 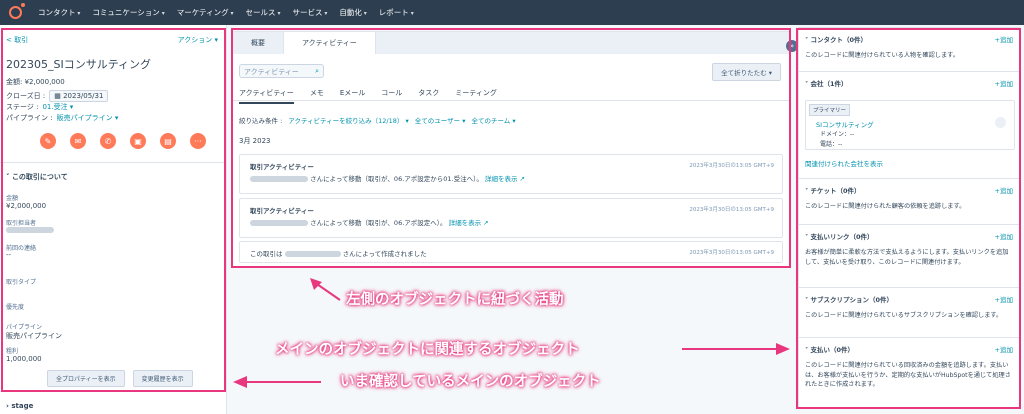 What do you see at coordinates (427, 350) in the screenshot?
I see `related-annotation: メインのオブジェクトに関連するオブジェクト` at bounding box center [427, 350].